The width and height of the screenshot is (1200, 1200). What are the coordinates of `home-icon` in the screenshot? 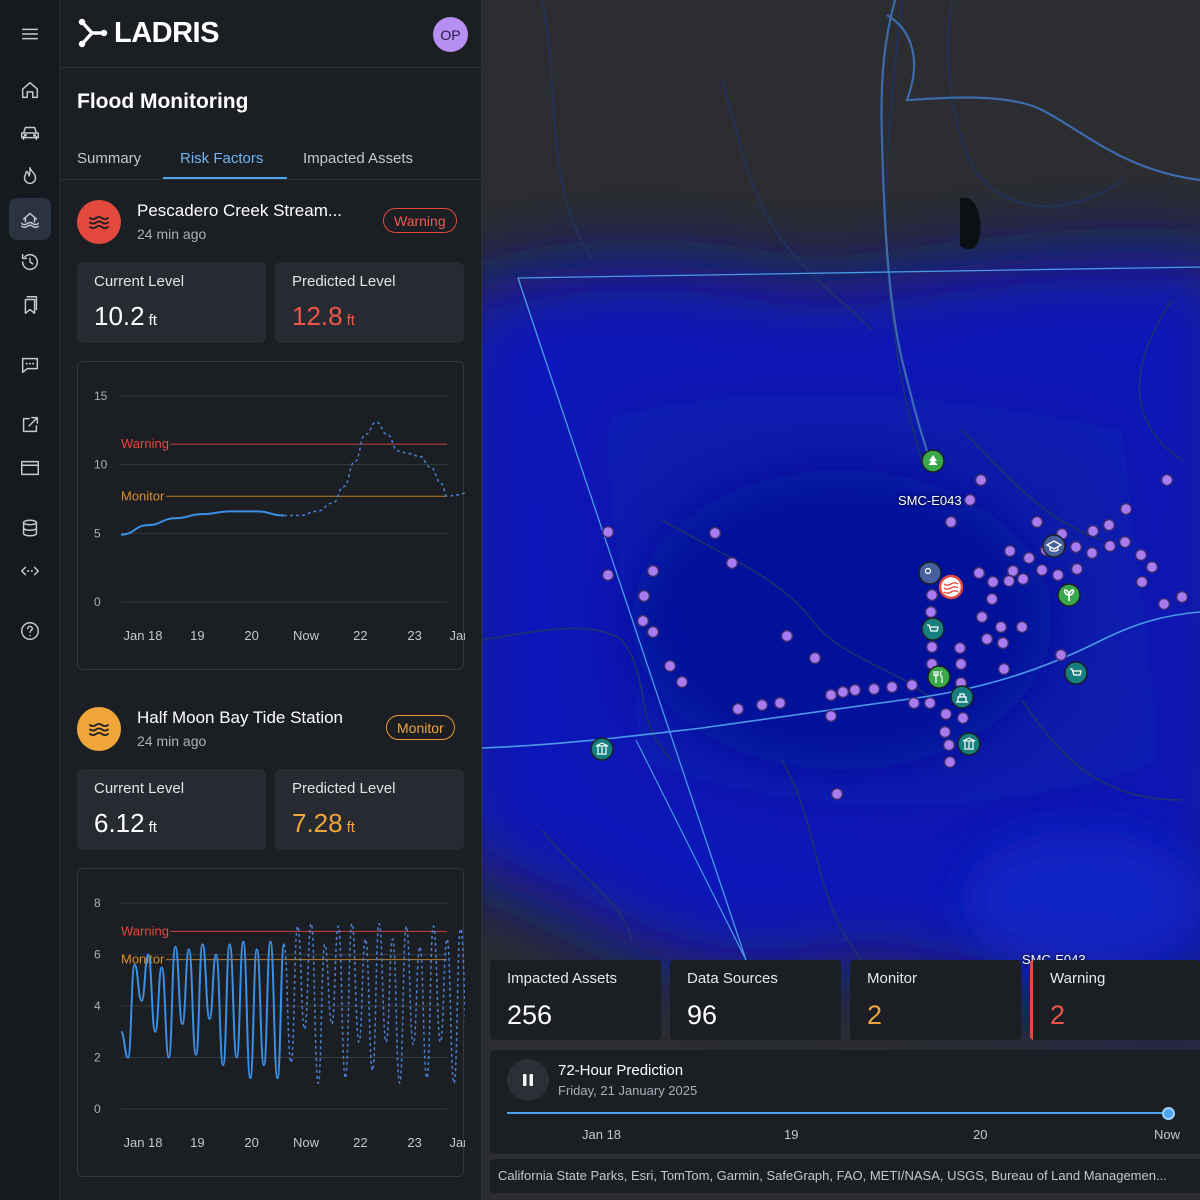 It's located at (30, 90).